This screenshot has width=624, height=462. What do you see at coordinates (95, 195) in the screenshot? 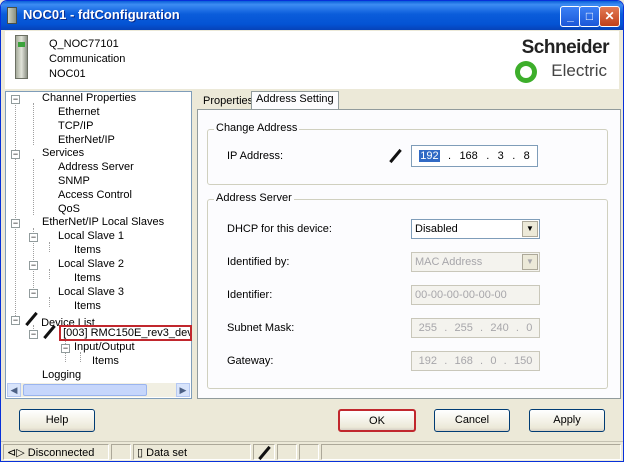
I see `tree-item-access-control: Access Control` at bounding box center [95, 195].